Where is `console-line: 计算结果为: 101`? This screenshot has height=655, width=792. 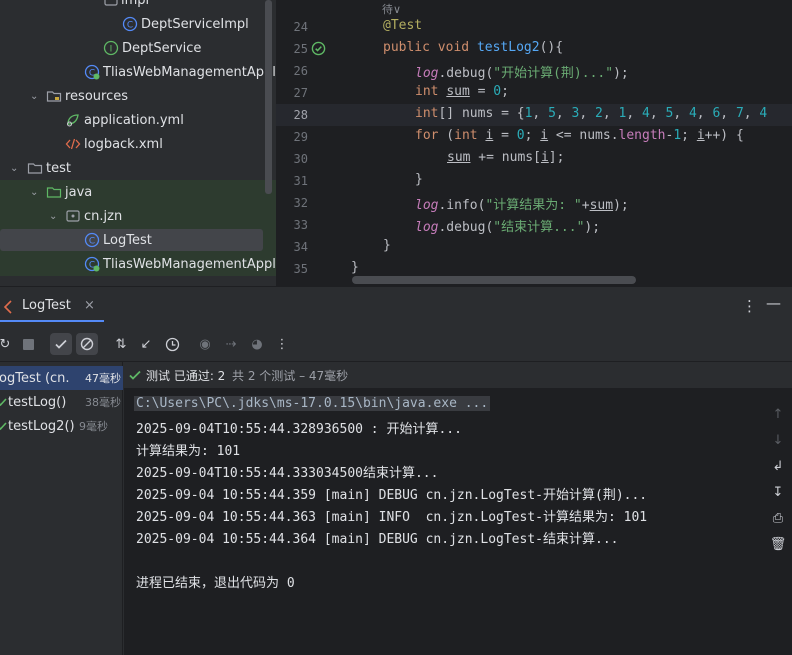 console-line: 计算结果为: 101 is located at coordinates (188, 451).